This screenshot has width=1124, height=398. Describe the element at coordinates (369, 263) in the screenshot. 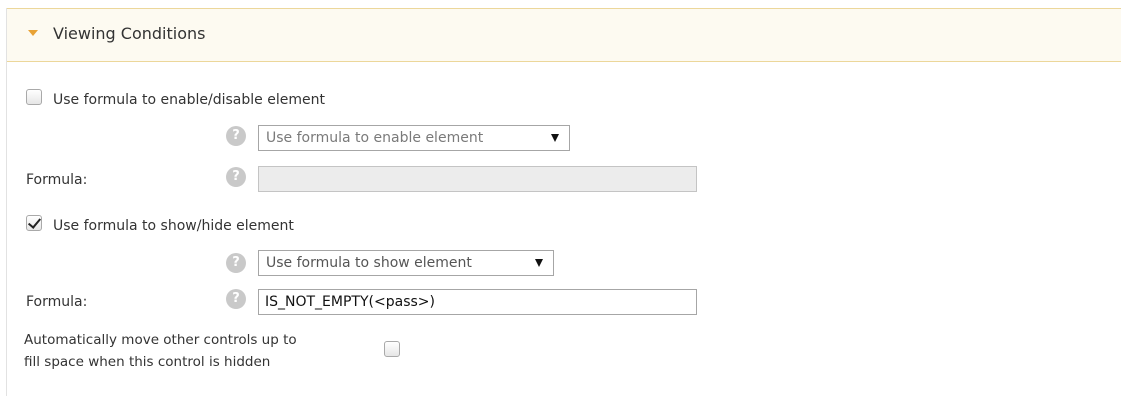

I see `show-mode-selected: Use formula to show element` at that location.